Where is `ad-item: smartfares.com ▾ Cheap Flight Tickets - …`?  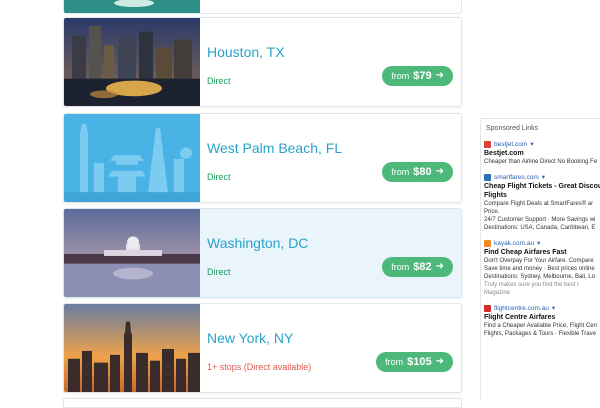 ad-item: smartfares.com ▾ Cheap Flight Tickets - … is located at coordinates (540, 202).